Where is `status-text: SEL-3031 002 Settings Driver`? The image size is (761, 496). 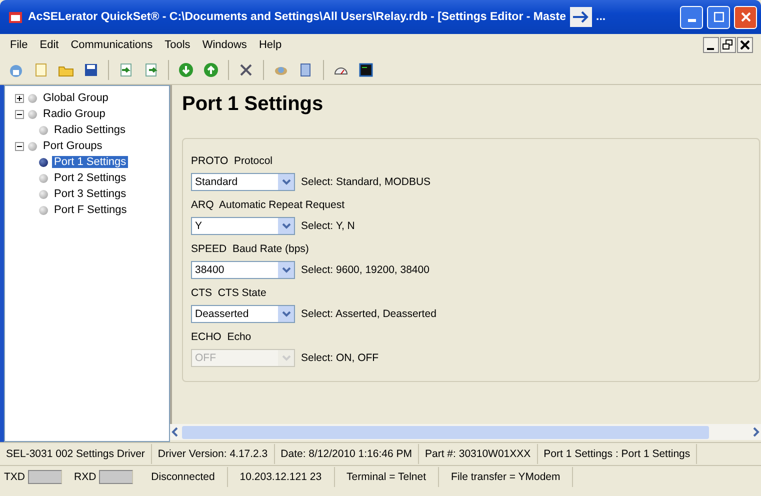
status-text: SEL-3031 002 Settings Driver is located at coordinates (76, 454).